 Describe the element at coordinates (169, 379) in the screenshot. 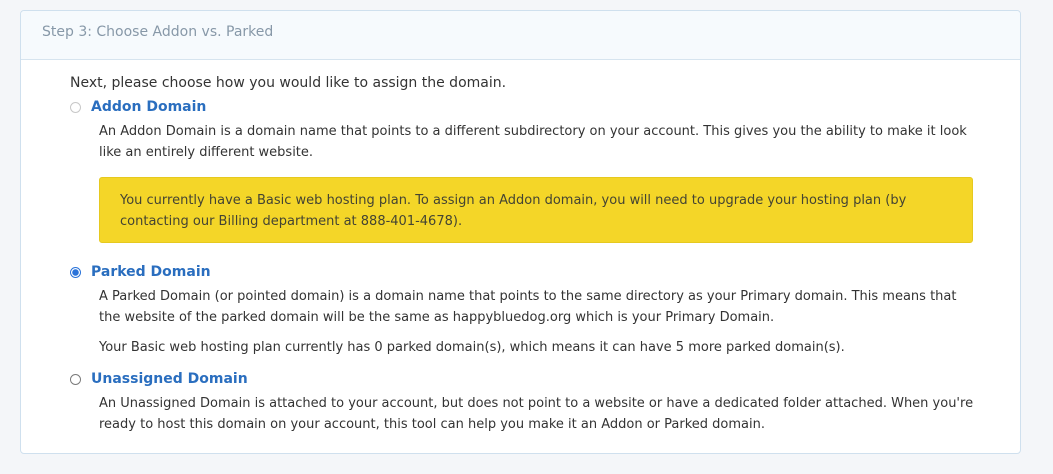

I see `unassigned-domain-label: Unassigned Domain` at that location.